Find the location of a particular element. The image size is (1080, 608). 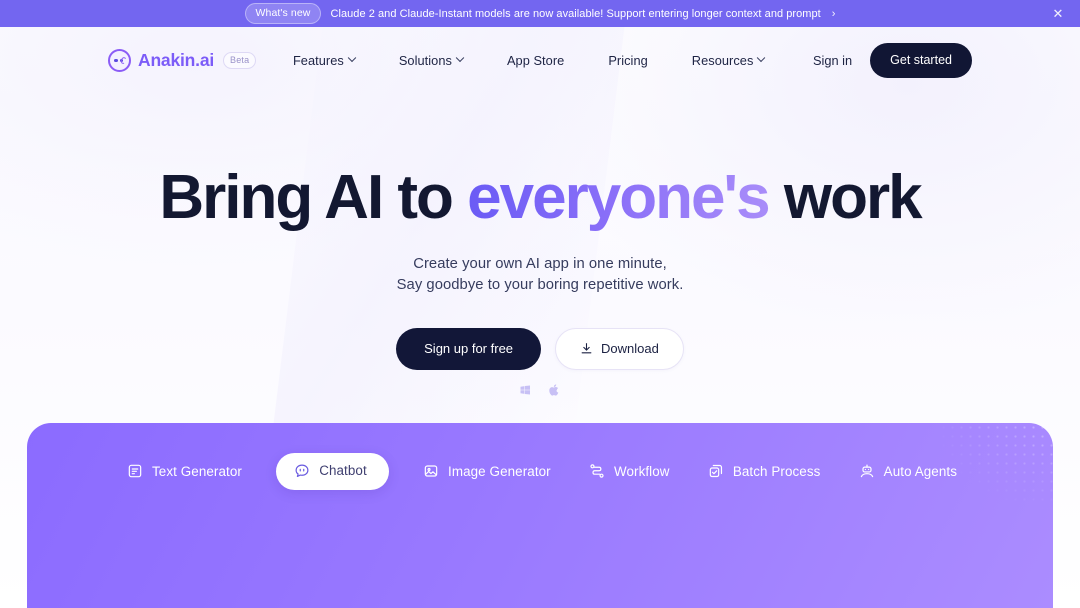

headline-part-2: work is located at coordinates (845, 197).